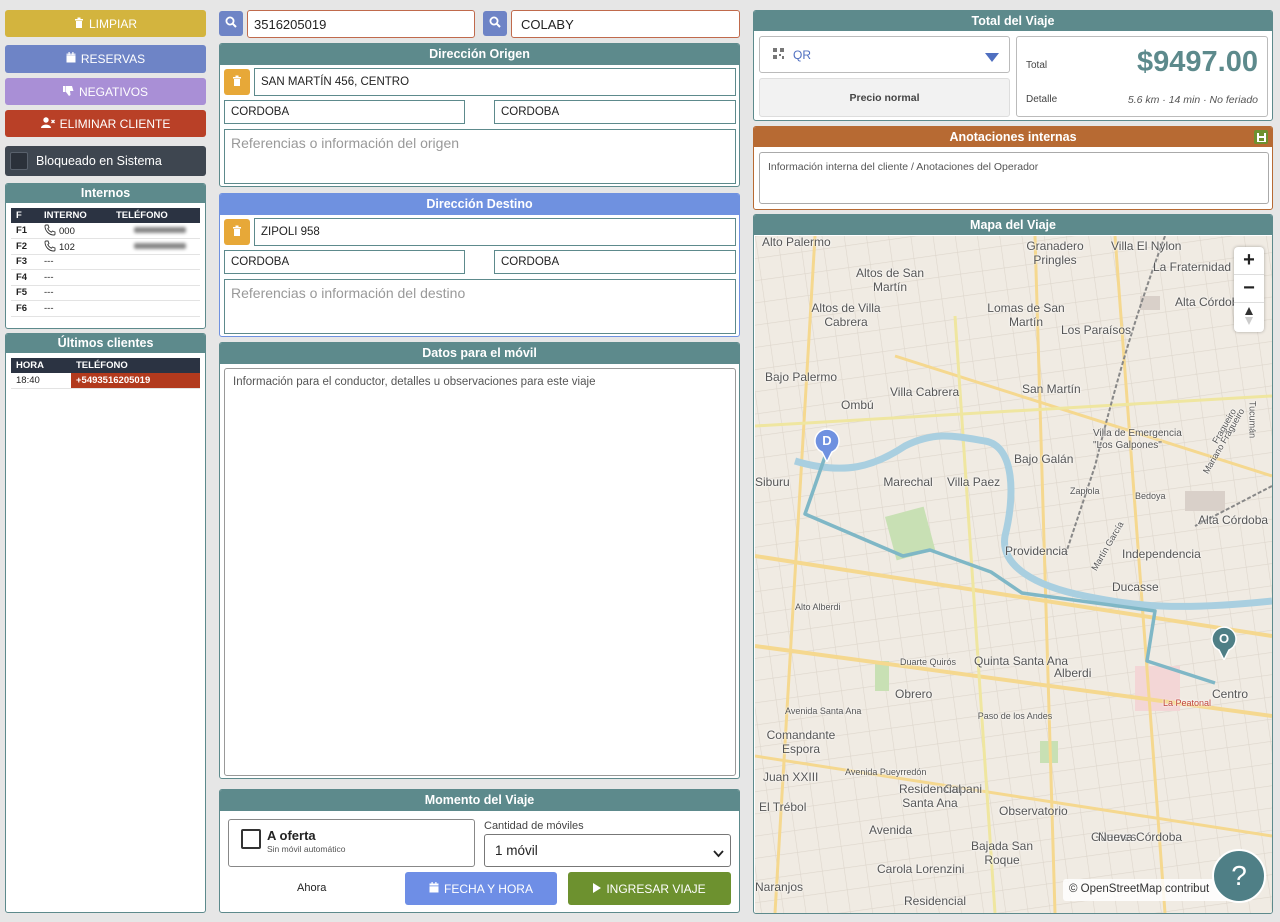 The height and width of the screenshot is (922, 1280). What do you see at coordinates (1140, 837) in the screenshot?
I see `map-label: Nueva Córdoba` at bounding box center [1140, 837].